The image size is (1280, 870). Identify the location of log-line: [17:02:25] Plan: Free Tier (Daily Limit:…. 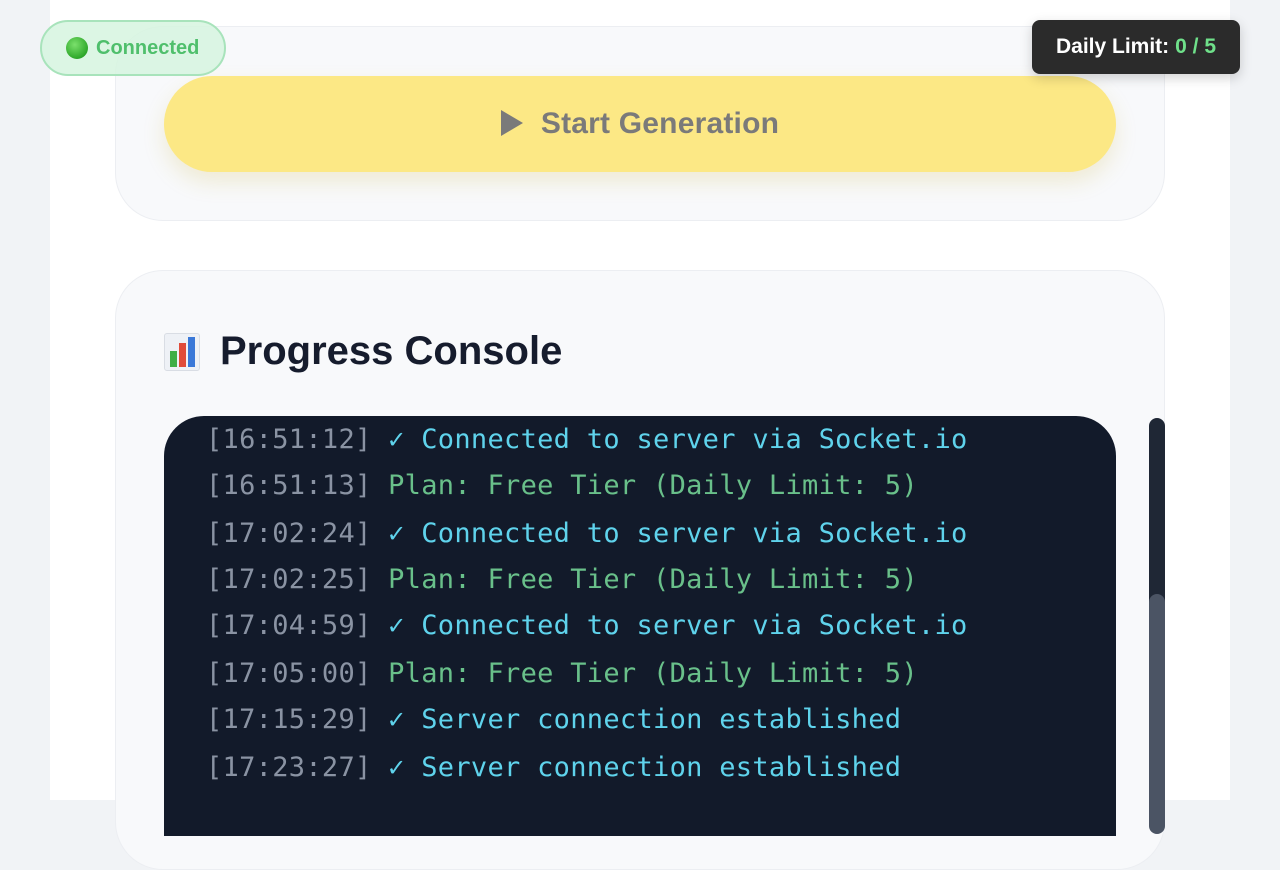
(562, 579).